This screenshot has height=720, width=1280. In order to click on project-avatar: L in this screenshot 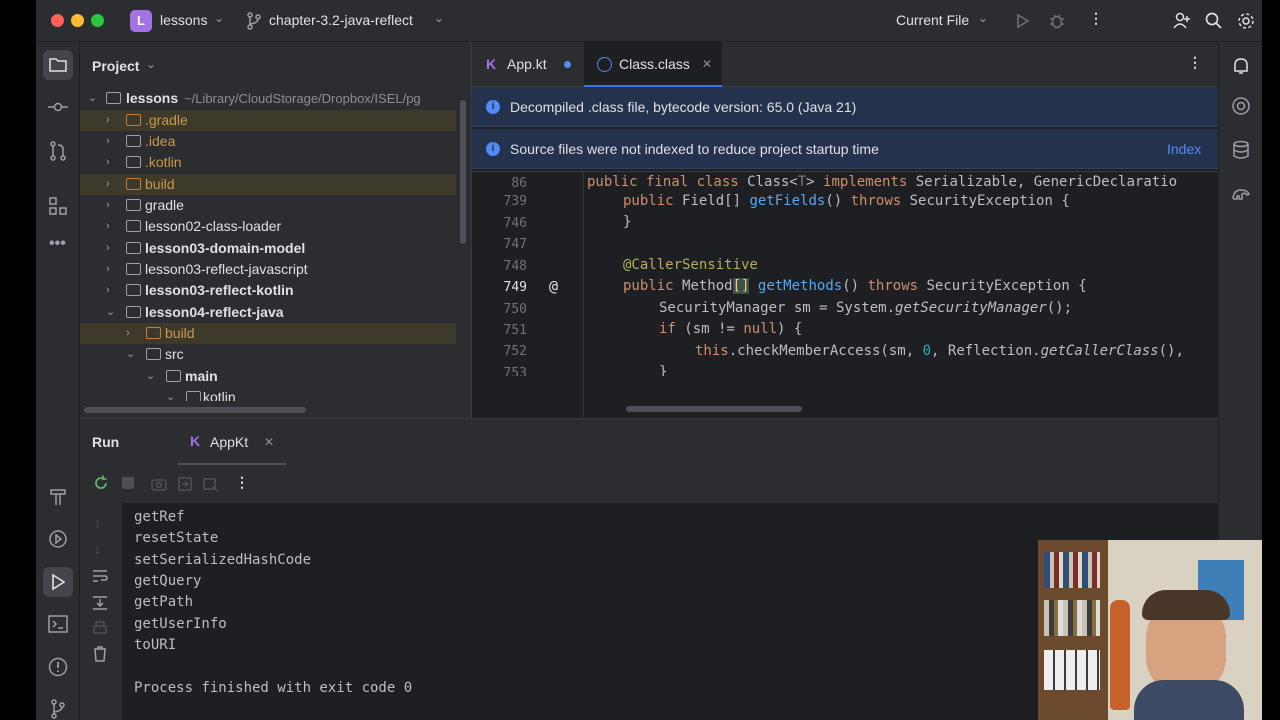, I will do `click(141, 21)`.